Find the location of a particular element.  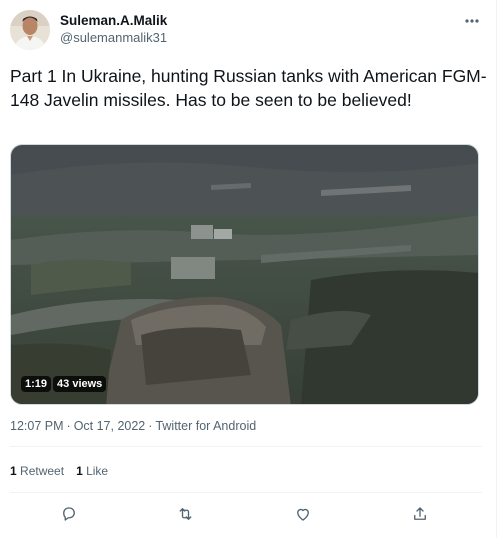

retweets-stat: 1 Retweet is located at coordinates (37, 471).